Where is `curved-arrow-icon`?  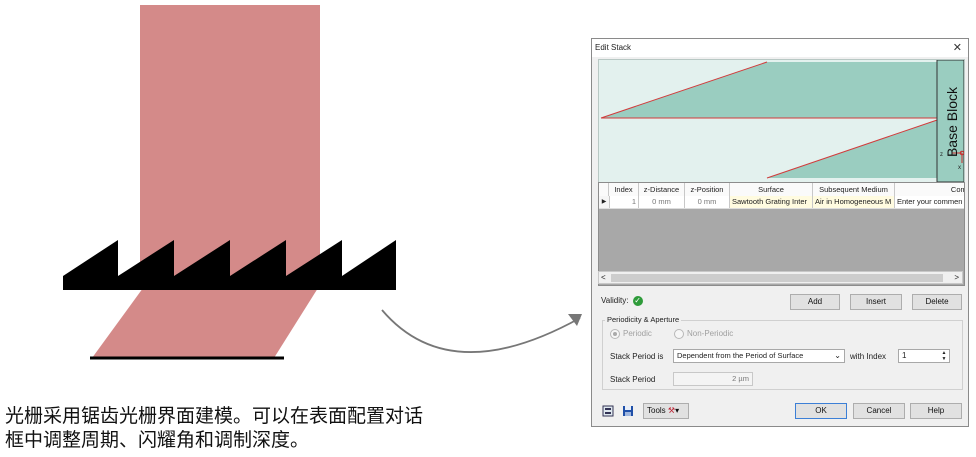
curved-arrow-icon is located at coordinates (481, 331).